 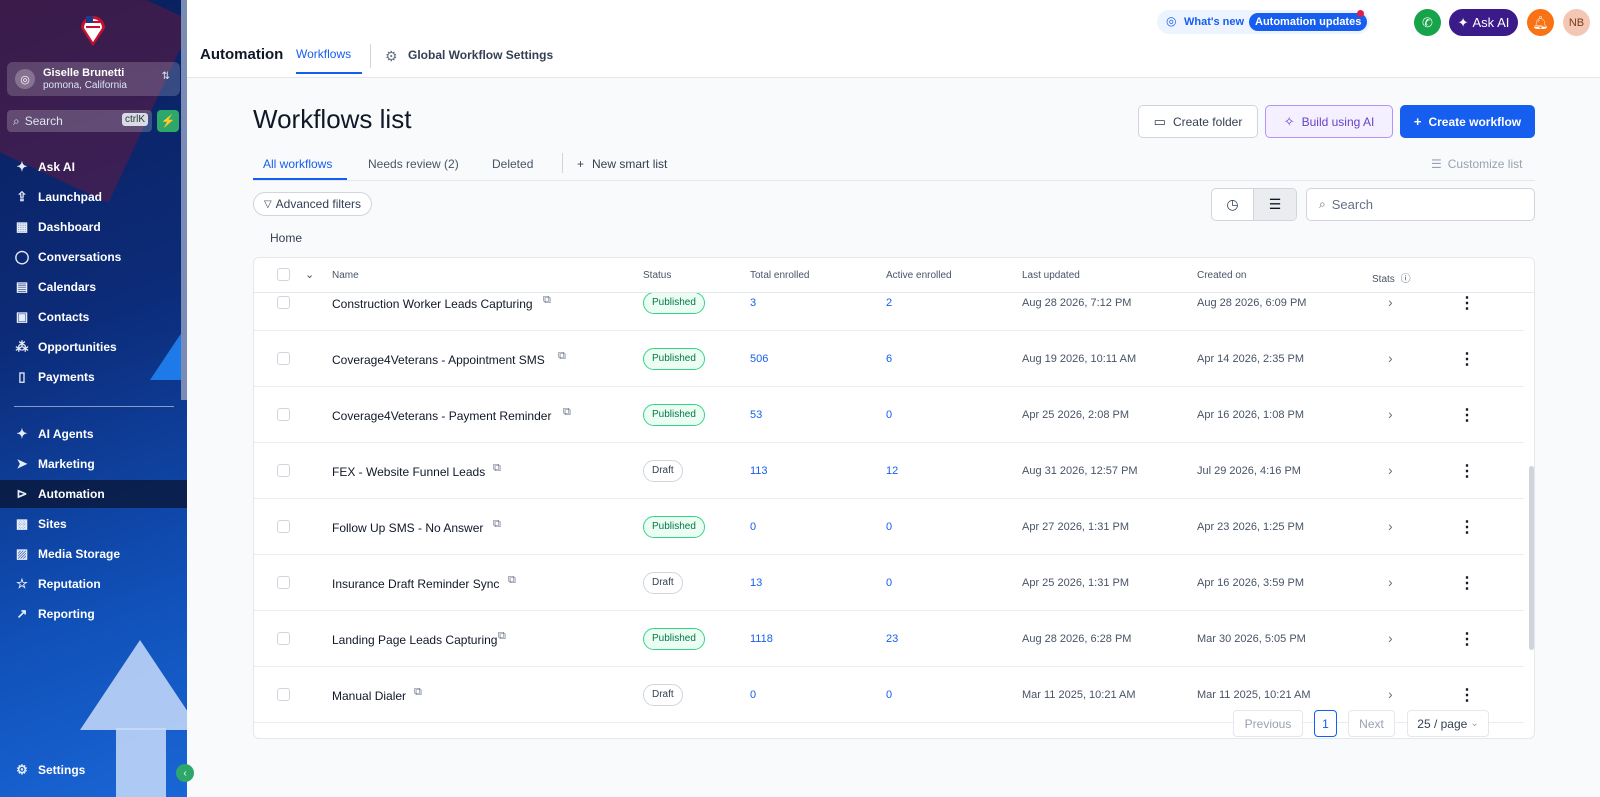 What do you see at coordinates (1329, 121) in the screenshot?
I see `build-using-ai-button: ✧ Build using AI` at bounding box center [1329, 121].